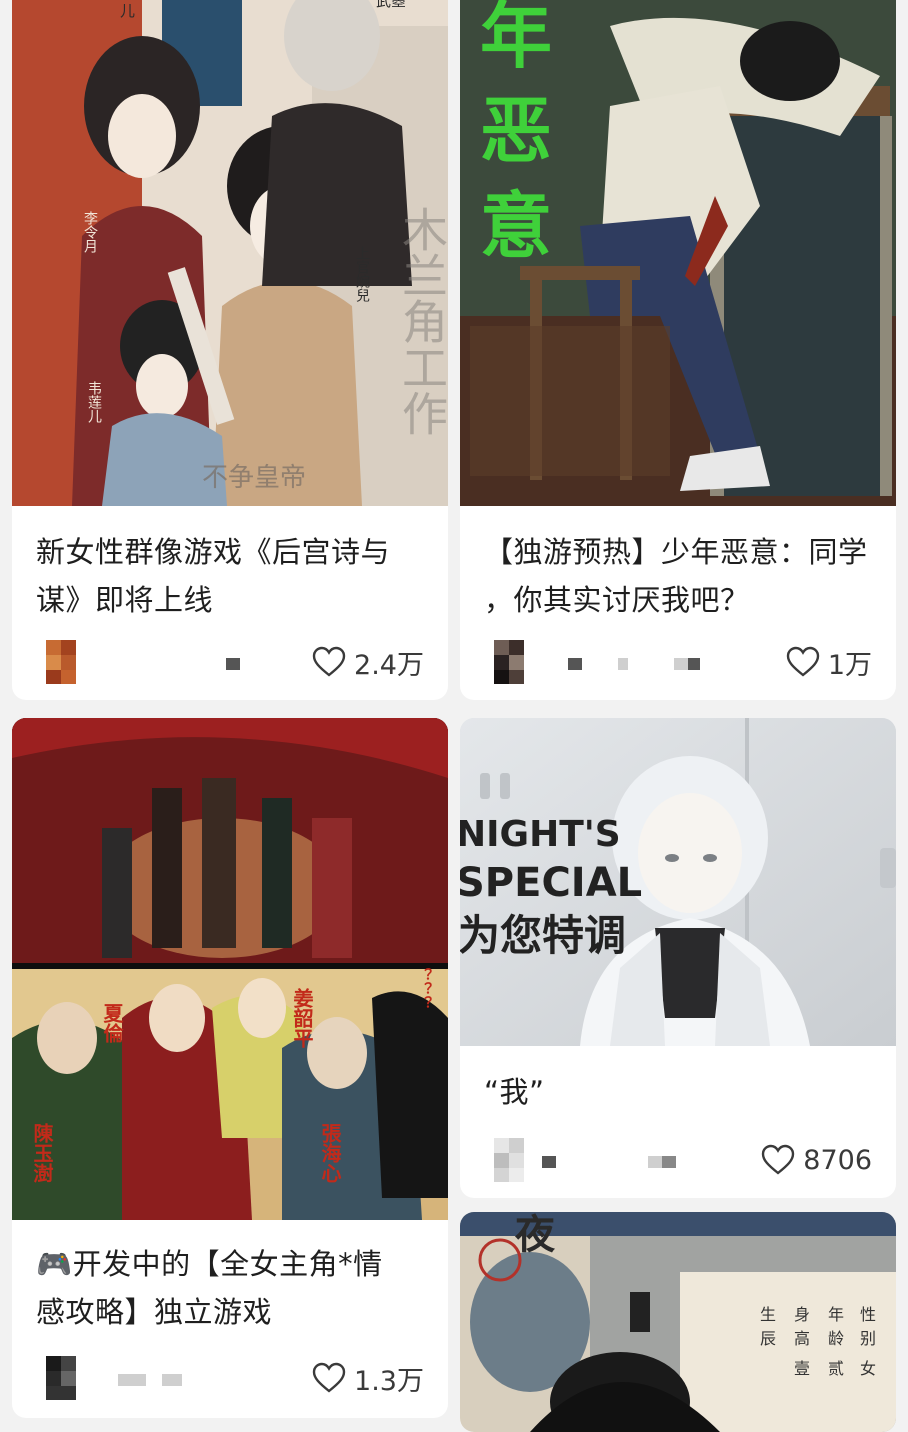 This screenshot has width=908, height=1432. I want to click on card-title-1-line1: 新女性群像游戏《后宫诗与, so click(213, 552).